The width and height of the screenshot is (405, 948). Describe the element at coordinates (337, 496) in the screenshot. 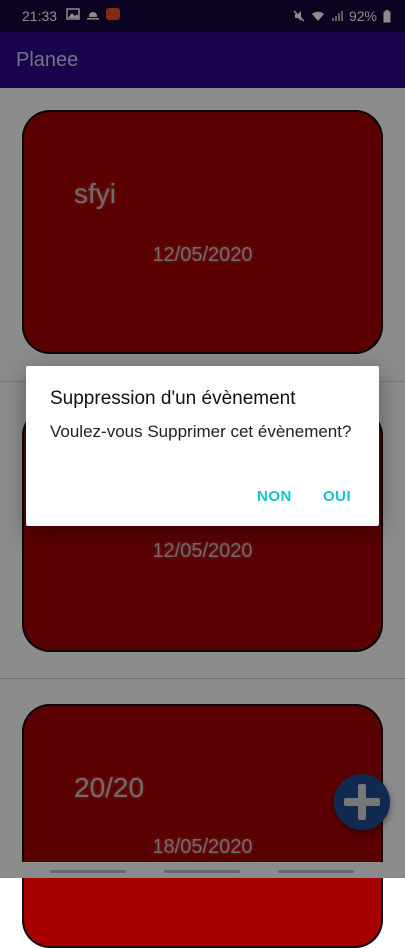

I see `confirm-delete-button: OUI` at that location.